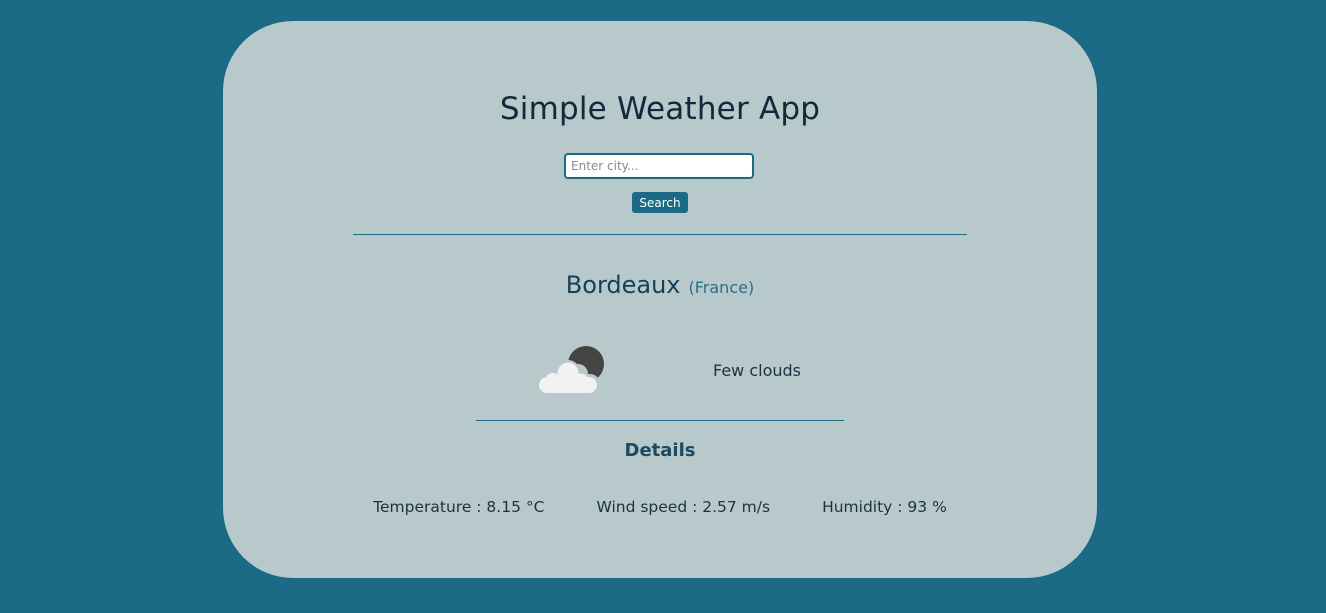 This screenshot has width=1326, height=613. What do you see at coordinates (660, 202) in the screenshot?
I see `search-button: Search` at bounding box center [660, 202].